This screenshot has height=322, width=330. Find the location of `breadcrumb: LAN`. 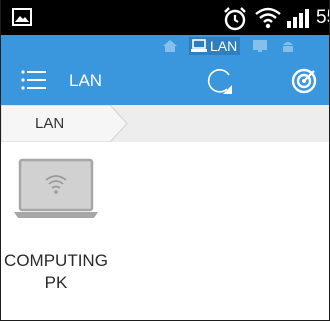

breadcrumb: LAN is located at coordinates (165, 123).